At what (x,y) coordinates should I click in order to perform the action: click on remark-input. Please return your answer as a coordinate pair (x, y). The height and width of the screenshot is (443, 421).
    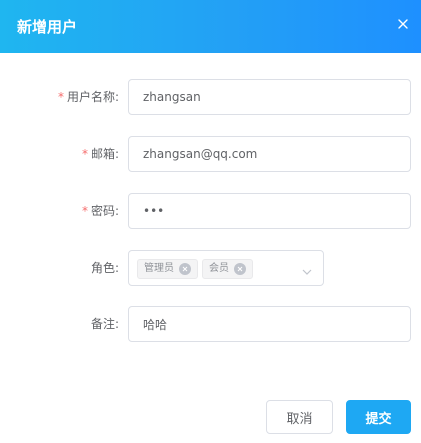
    Looking at the image, I should click on (269, 324).